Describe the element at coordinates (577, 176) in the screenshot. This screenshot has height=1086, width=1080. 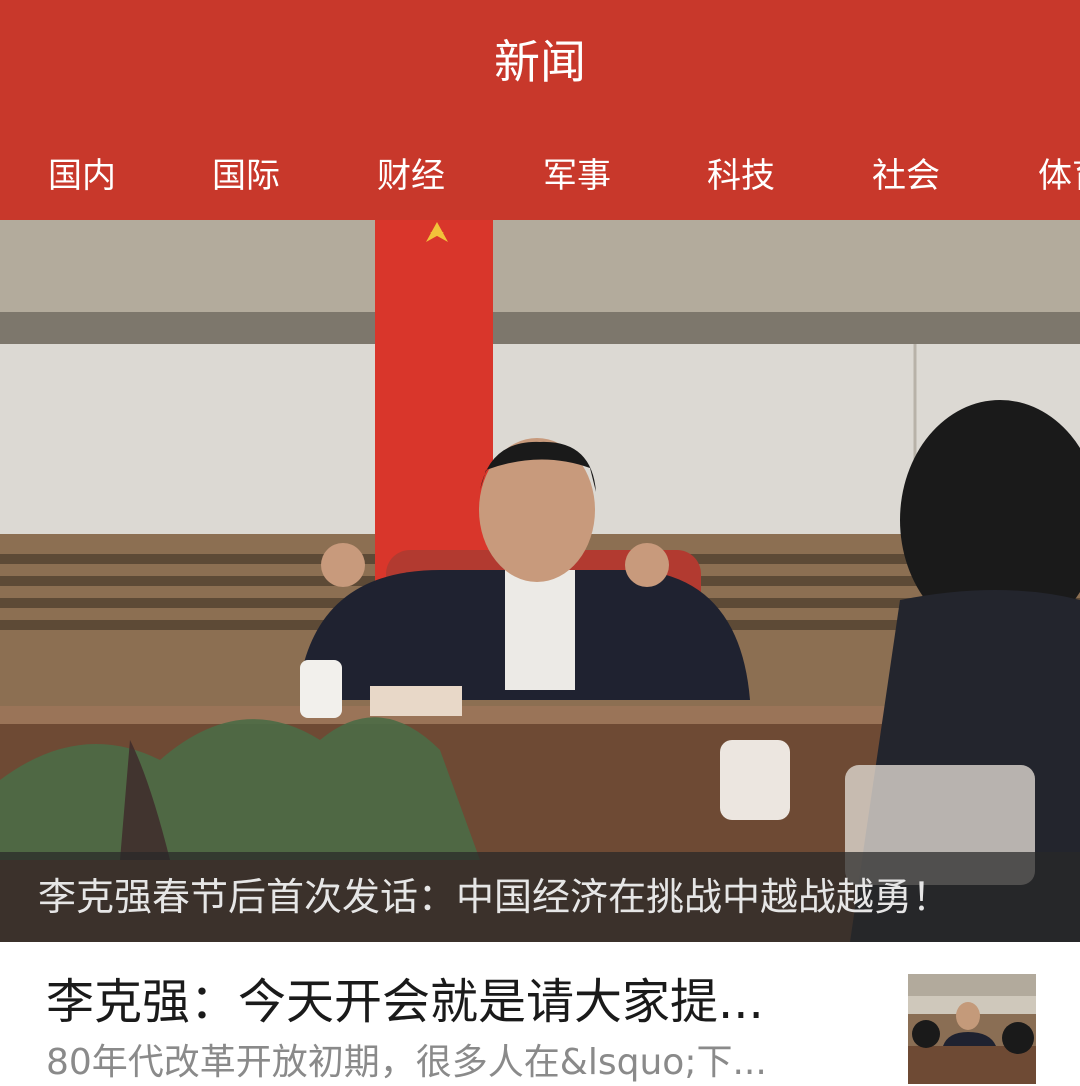
I see `tab-military: 军事` at that location.